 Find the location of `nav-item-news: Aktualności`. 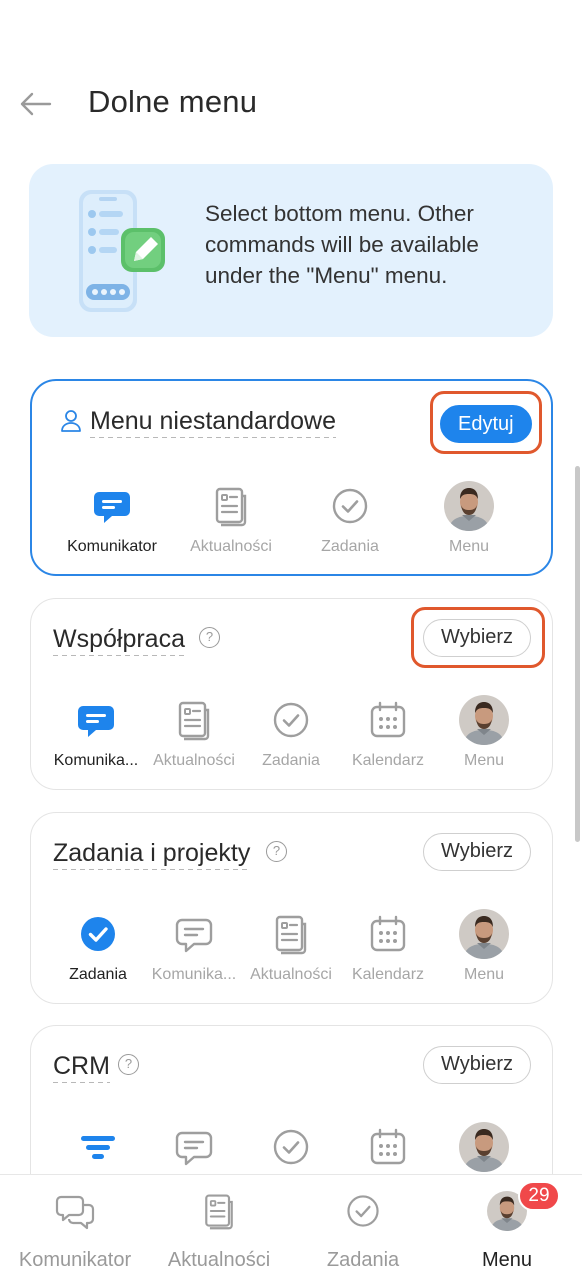

nav-item-news: Aktualności is located at coordinates (219, 1231).